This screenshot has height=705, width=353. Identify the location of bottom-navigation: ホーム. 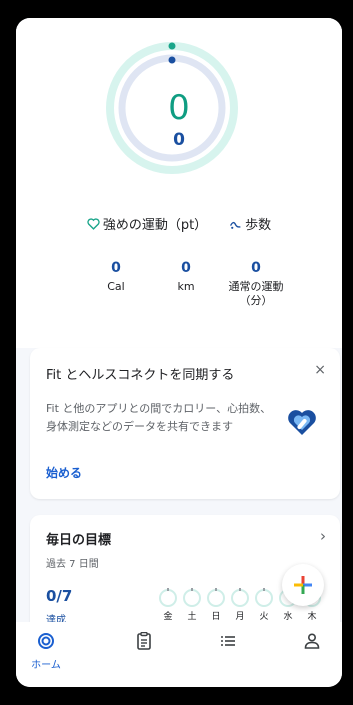
(179, 654).